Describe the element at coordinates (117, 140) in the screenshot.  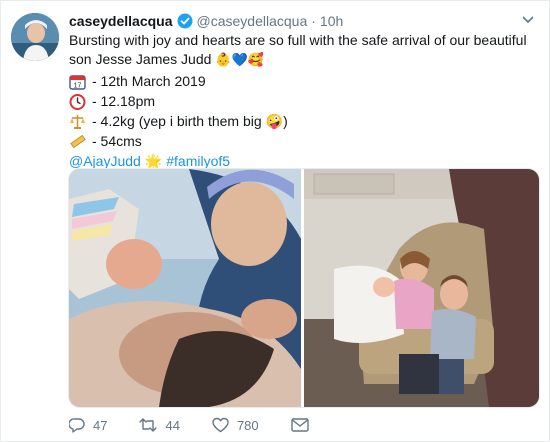
I see `length-text: - 54cms` at that location.